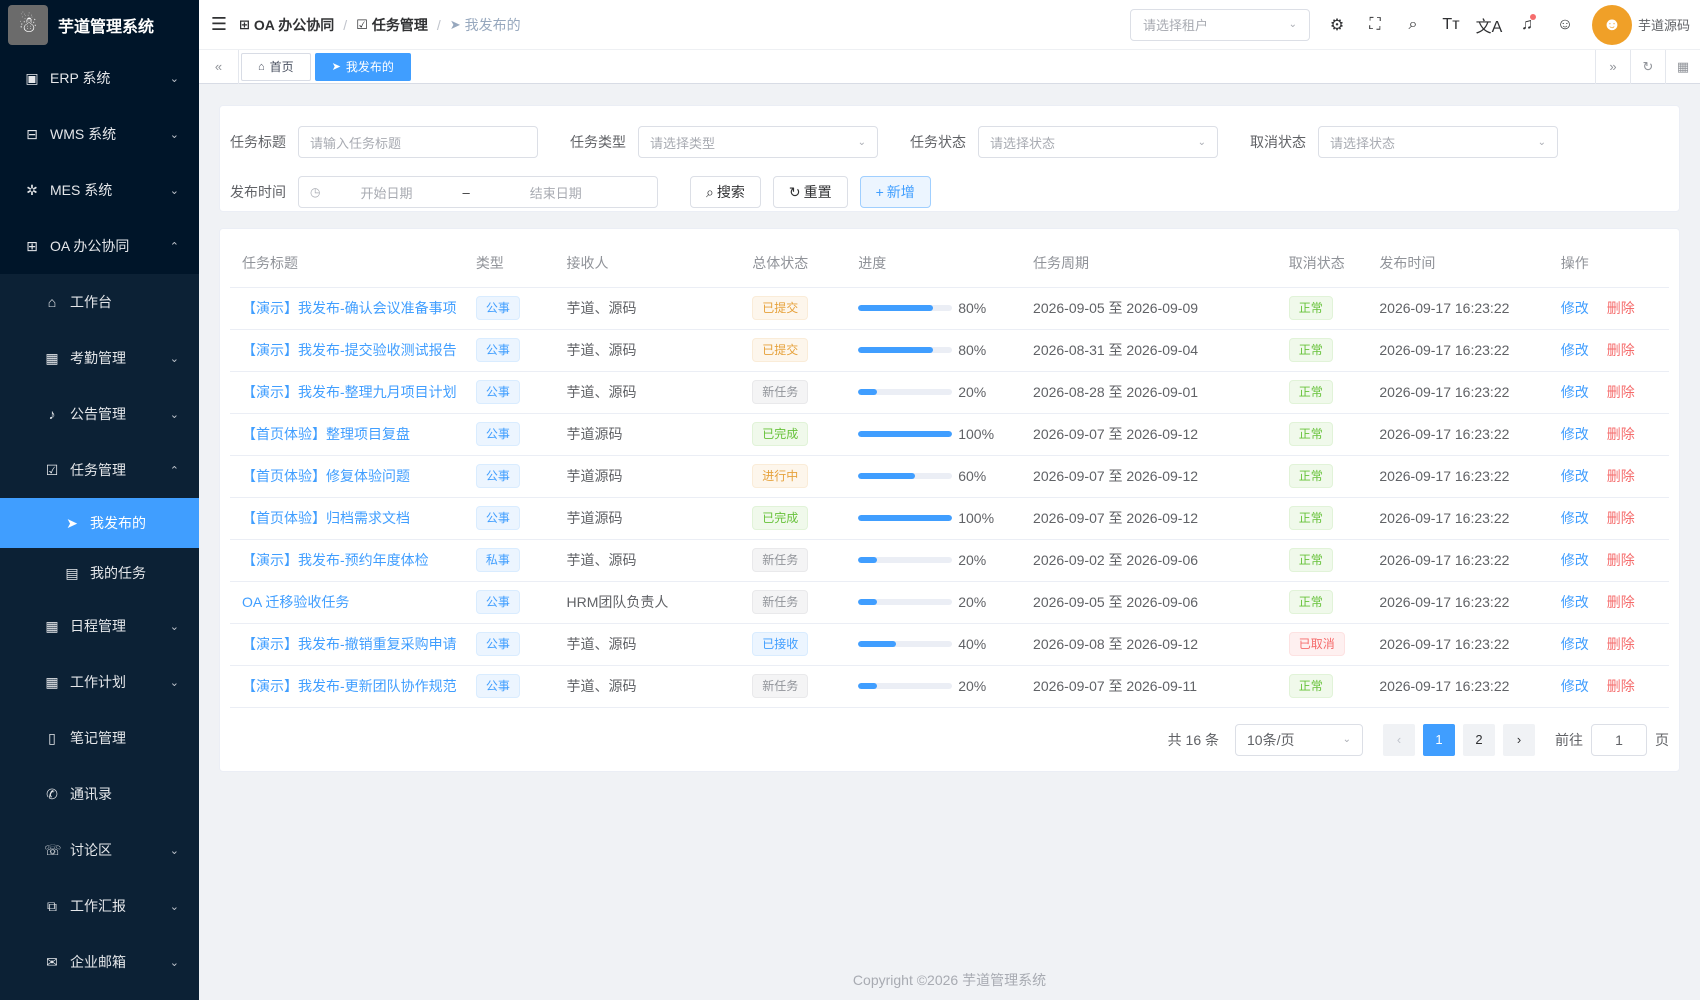  What do you see at coordinates (810, 192) in the screenshot?
I see `reset-button: ↻ 重置` at bounding box center [810, 192].